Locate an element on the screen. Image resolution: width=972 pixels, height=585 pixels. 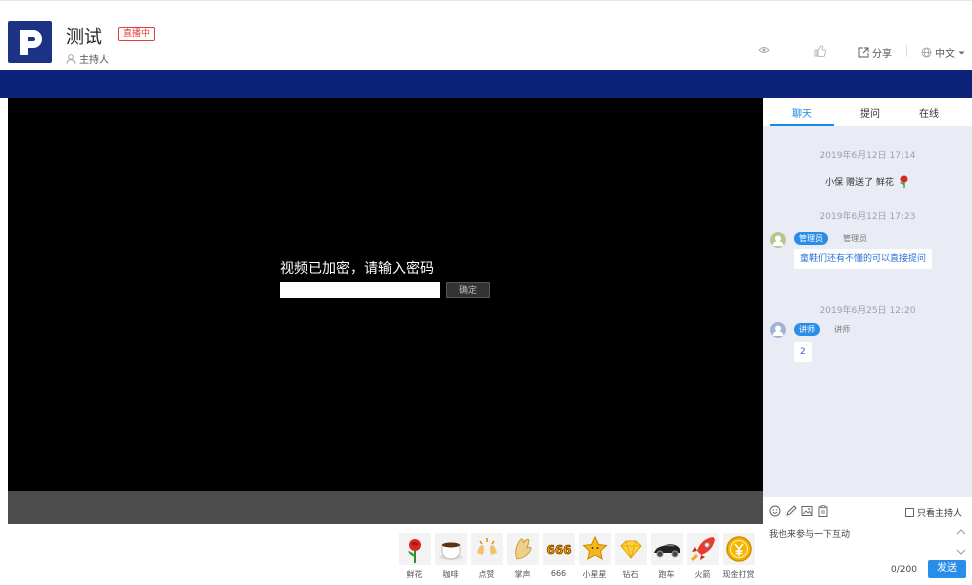
star-icon is located at coordinates (594, 549).